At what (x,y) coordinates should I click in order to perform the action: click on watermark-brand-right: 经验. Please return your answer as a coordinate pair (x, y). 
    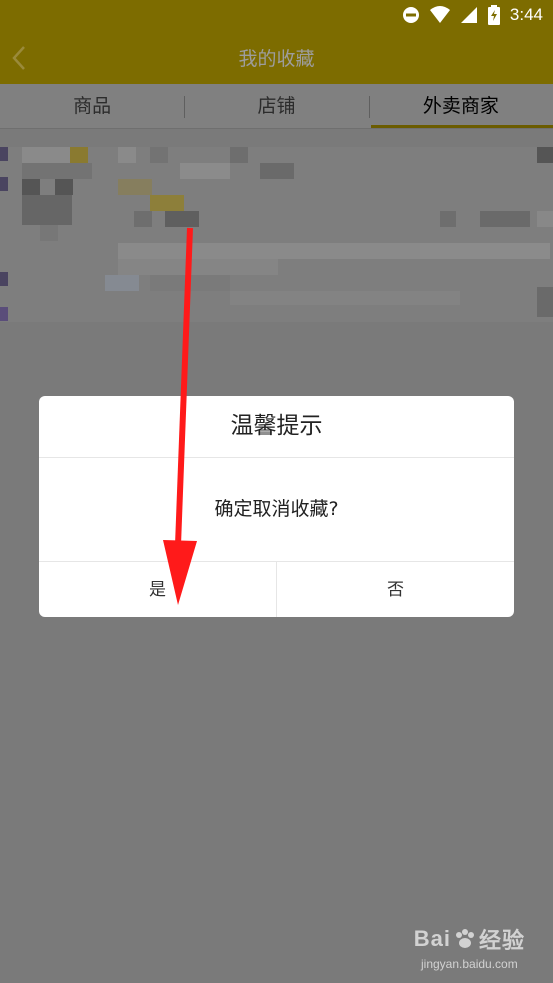
    Looking at the image, I should click on (501, 940).